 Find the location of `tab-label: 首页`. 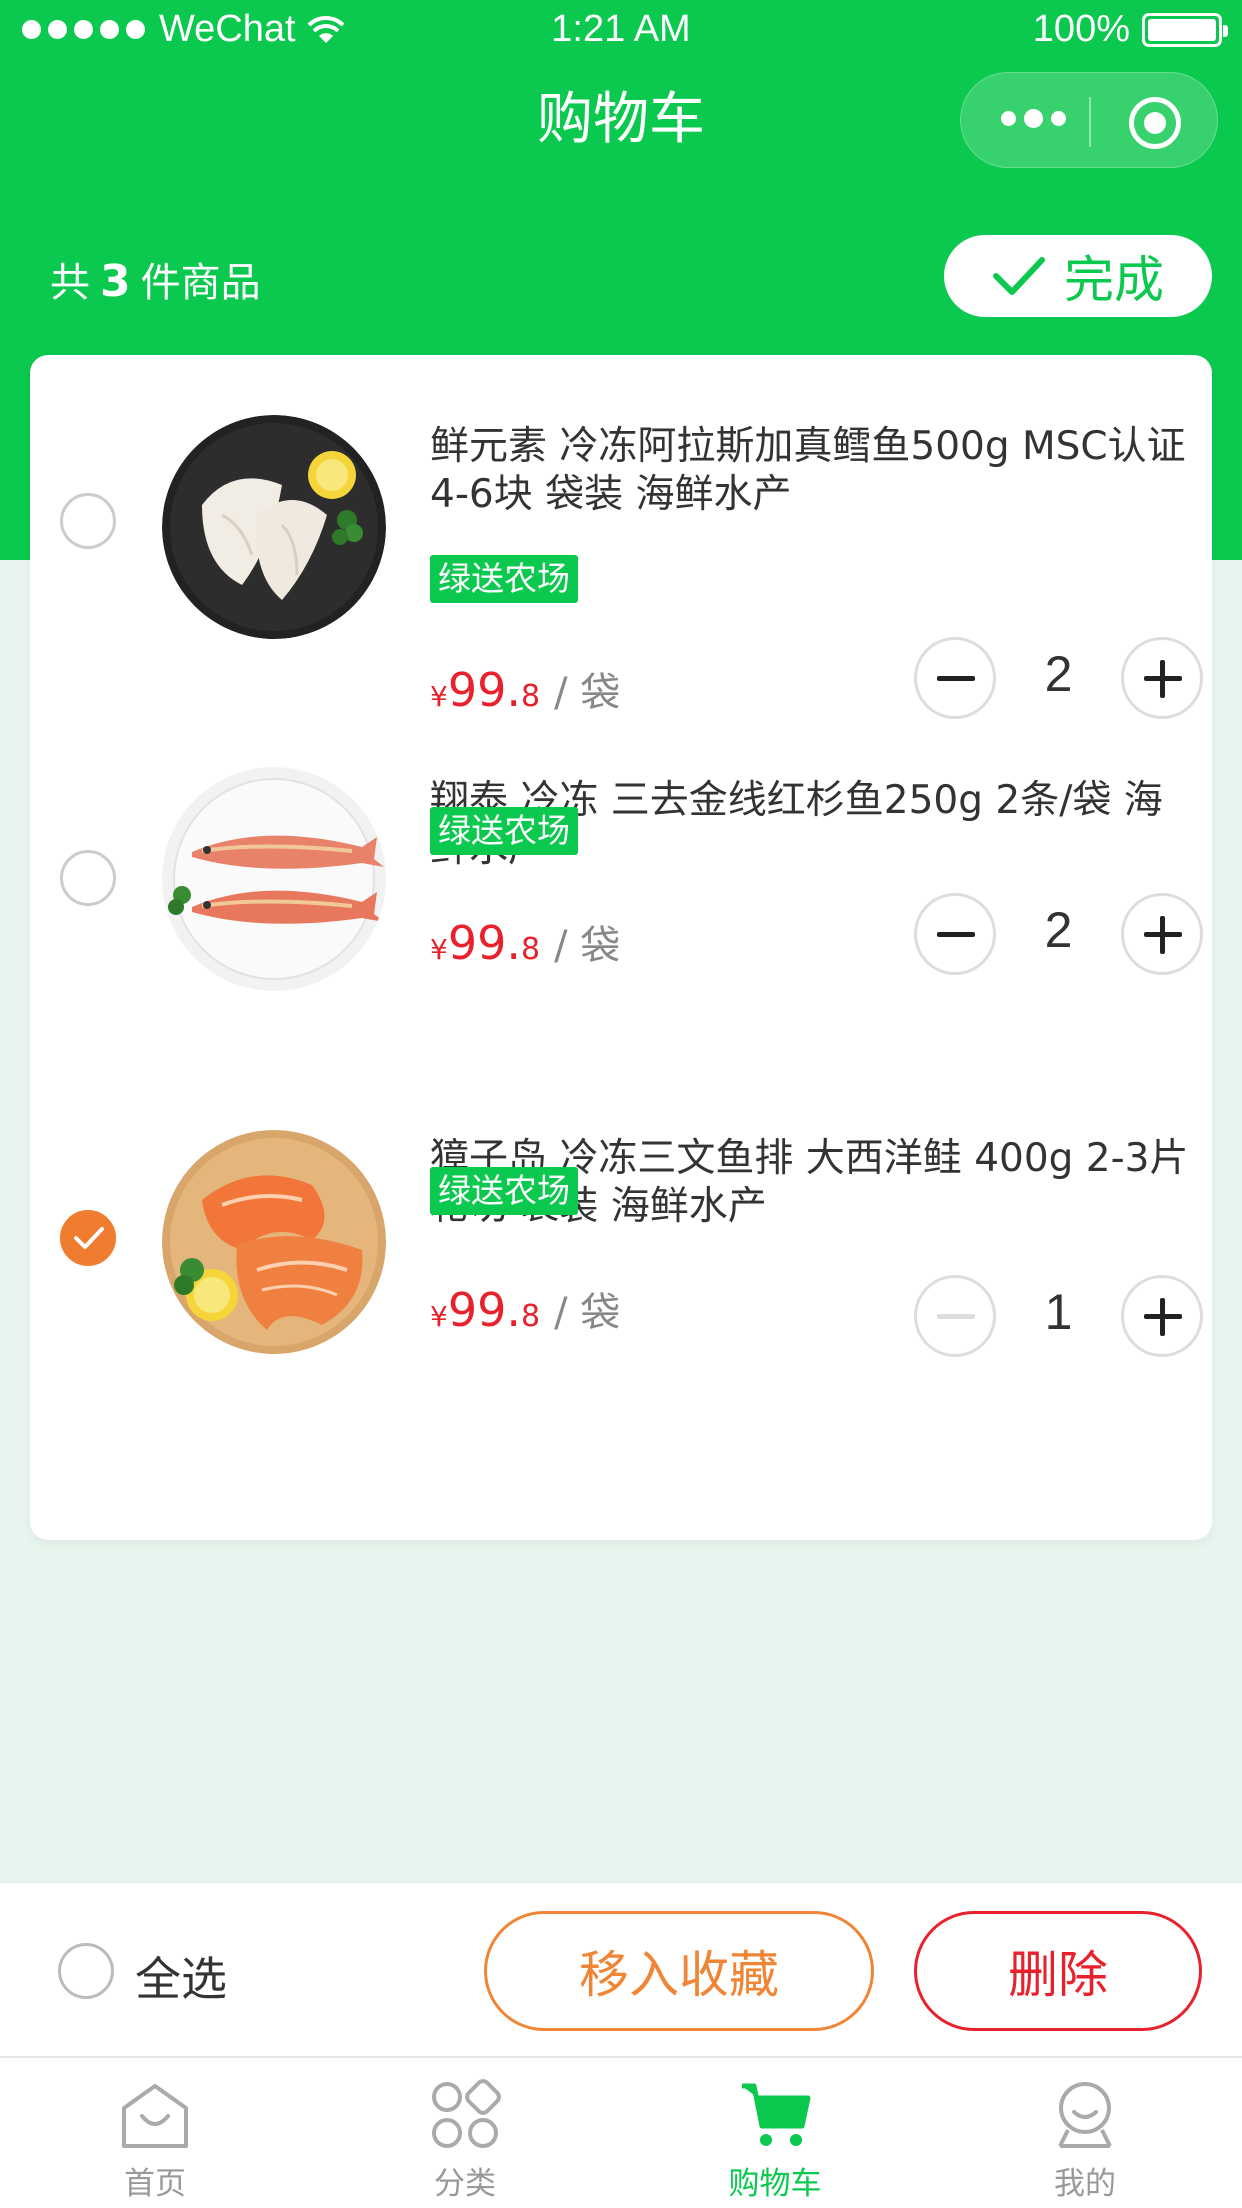

tab-label: 首页 is located at coordinates (155, 2184).